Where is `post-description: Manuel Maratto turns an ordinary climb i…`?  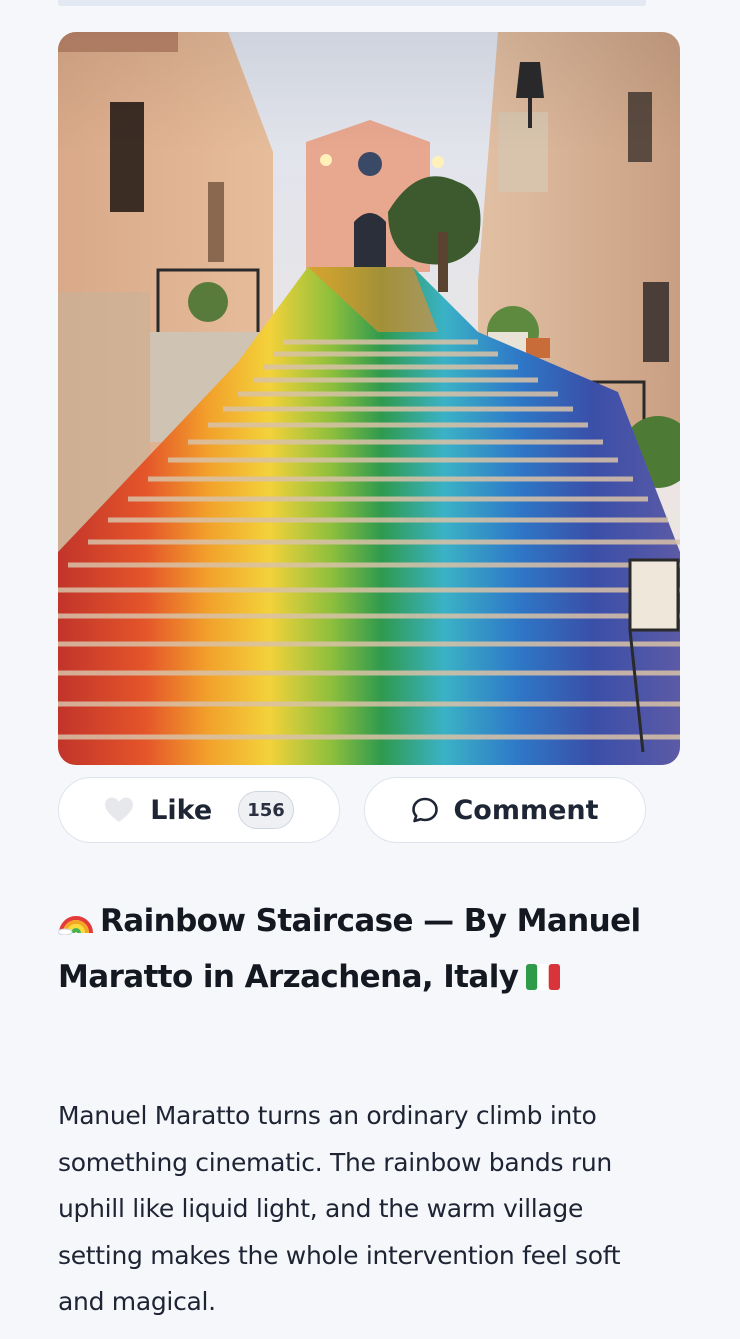 post-description: Manuel Maratto turns an ordinary climb i… is located at coordinates (339, 1208).